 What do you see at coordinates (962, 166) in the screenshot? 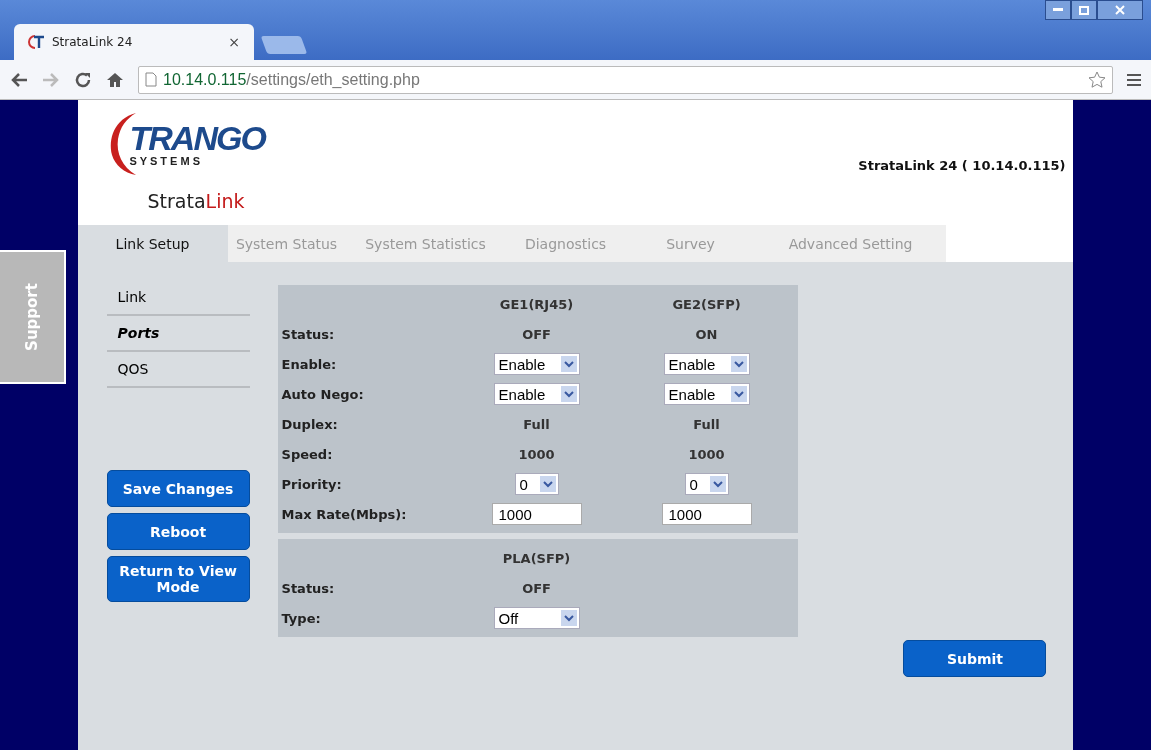
I see `device-name: StrataLink 24 ( 10.14.0.115)` at bounding box center [962, 166].